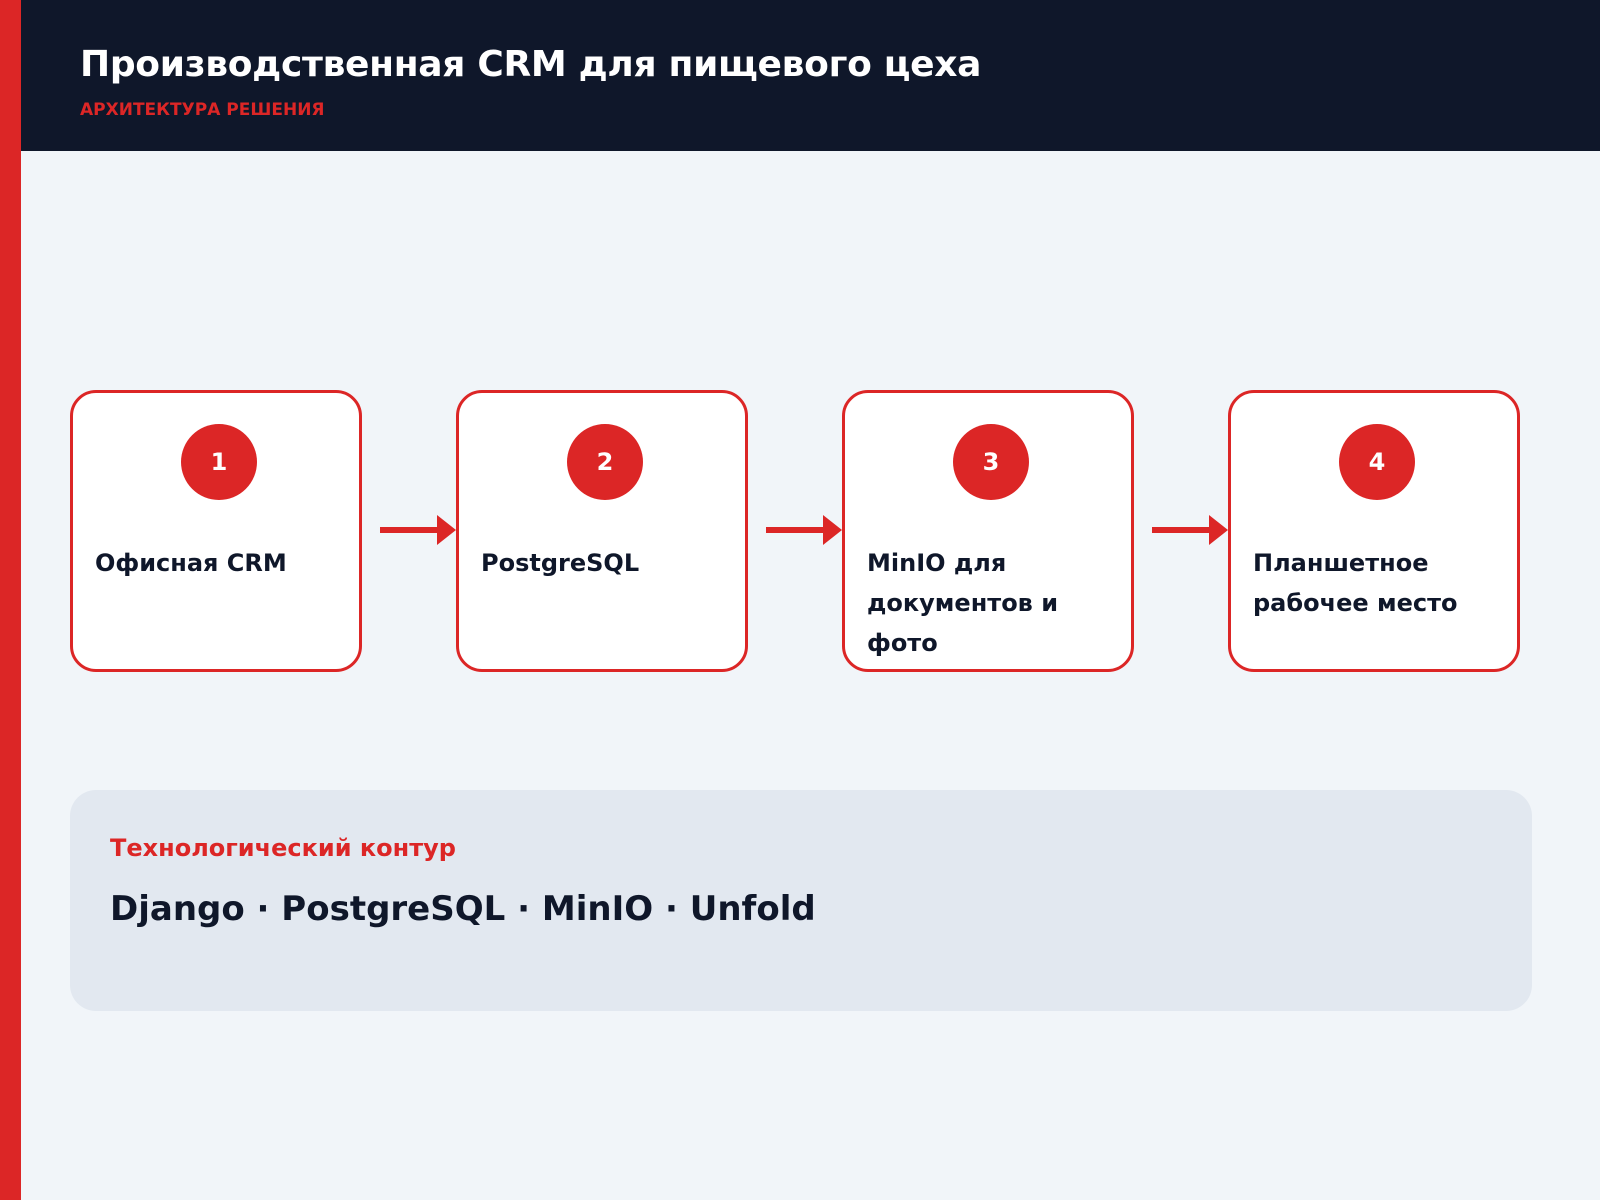 This screenshot has width=1600, height=1200. What do you see at coordinates (216, 531) in the screenshot?
I see `flow-step-1: 1 Офисная CRM` at bounding box center [216, 531].